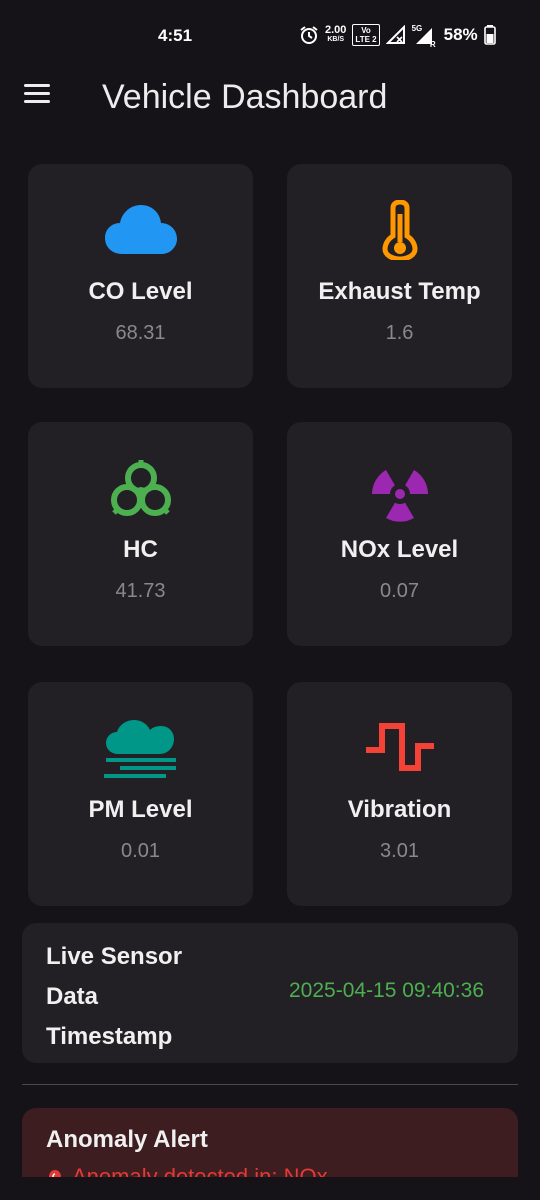 Image resolution: width=540 pixels, height=1200 pixels. I want to click on data-rate-unit: KB/S, so click(336, 39).